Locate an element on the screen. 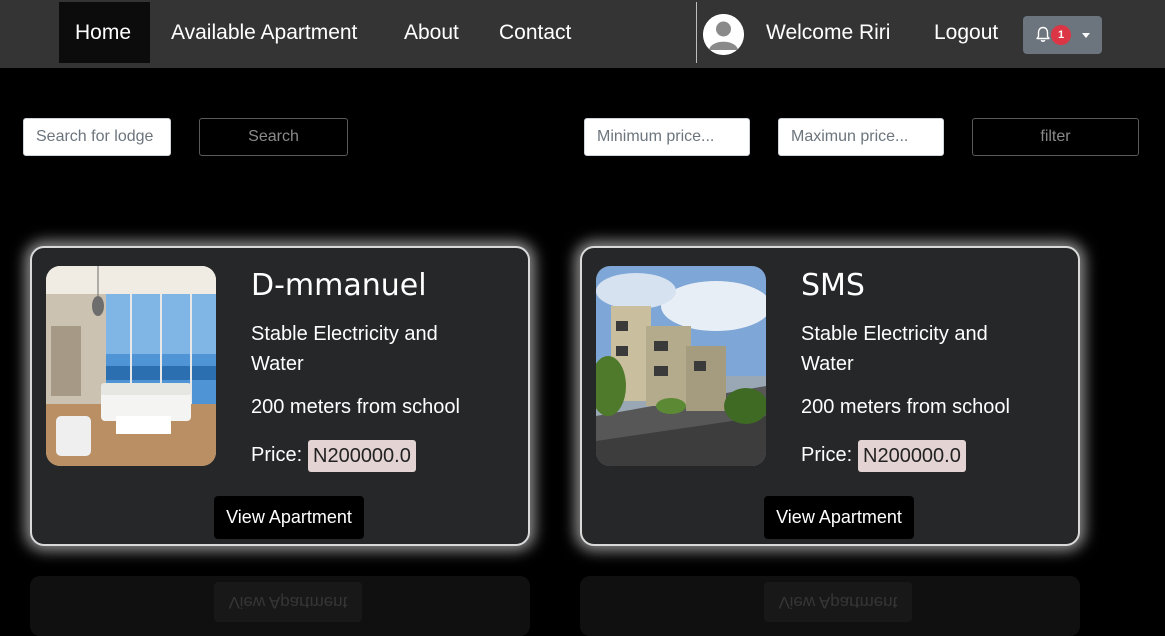 The image size is (1165, 636). nav-contact: Contact is located at coordinates (535, 32).